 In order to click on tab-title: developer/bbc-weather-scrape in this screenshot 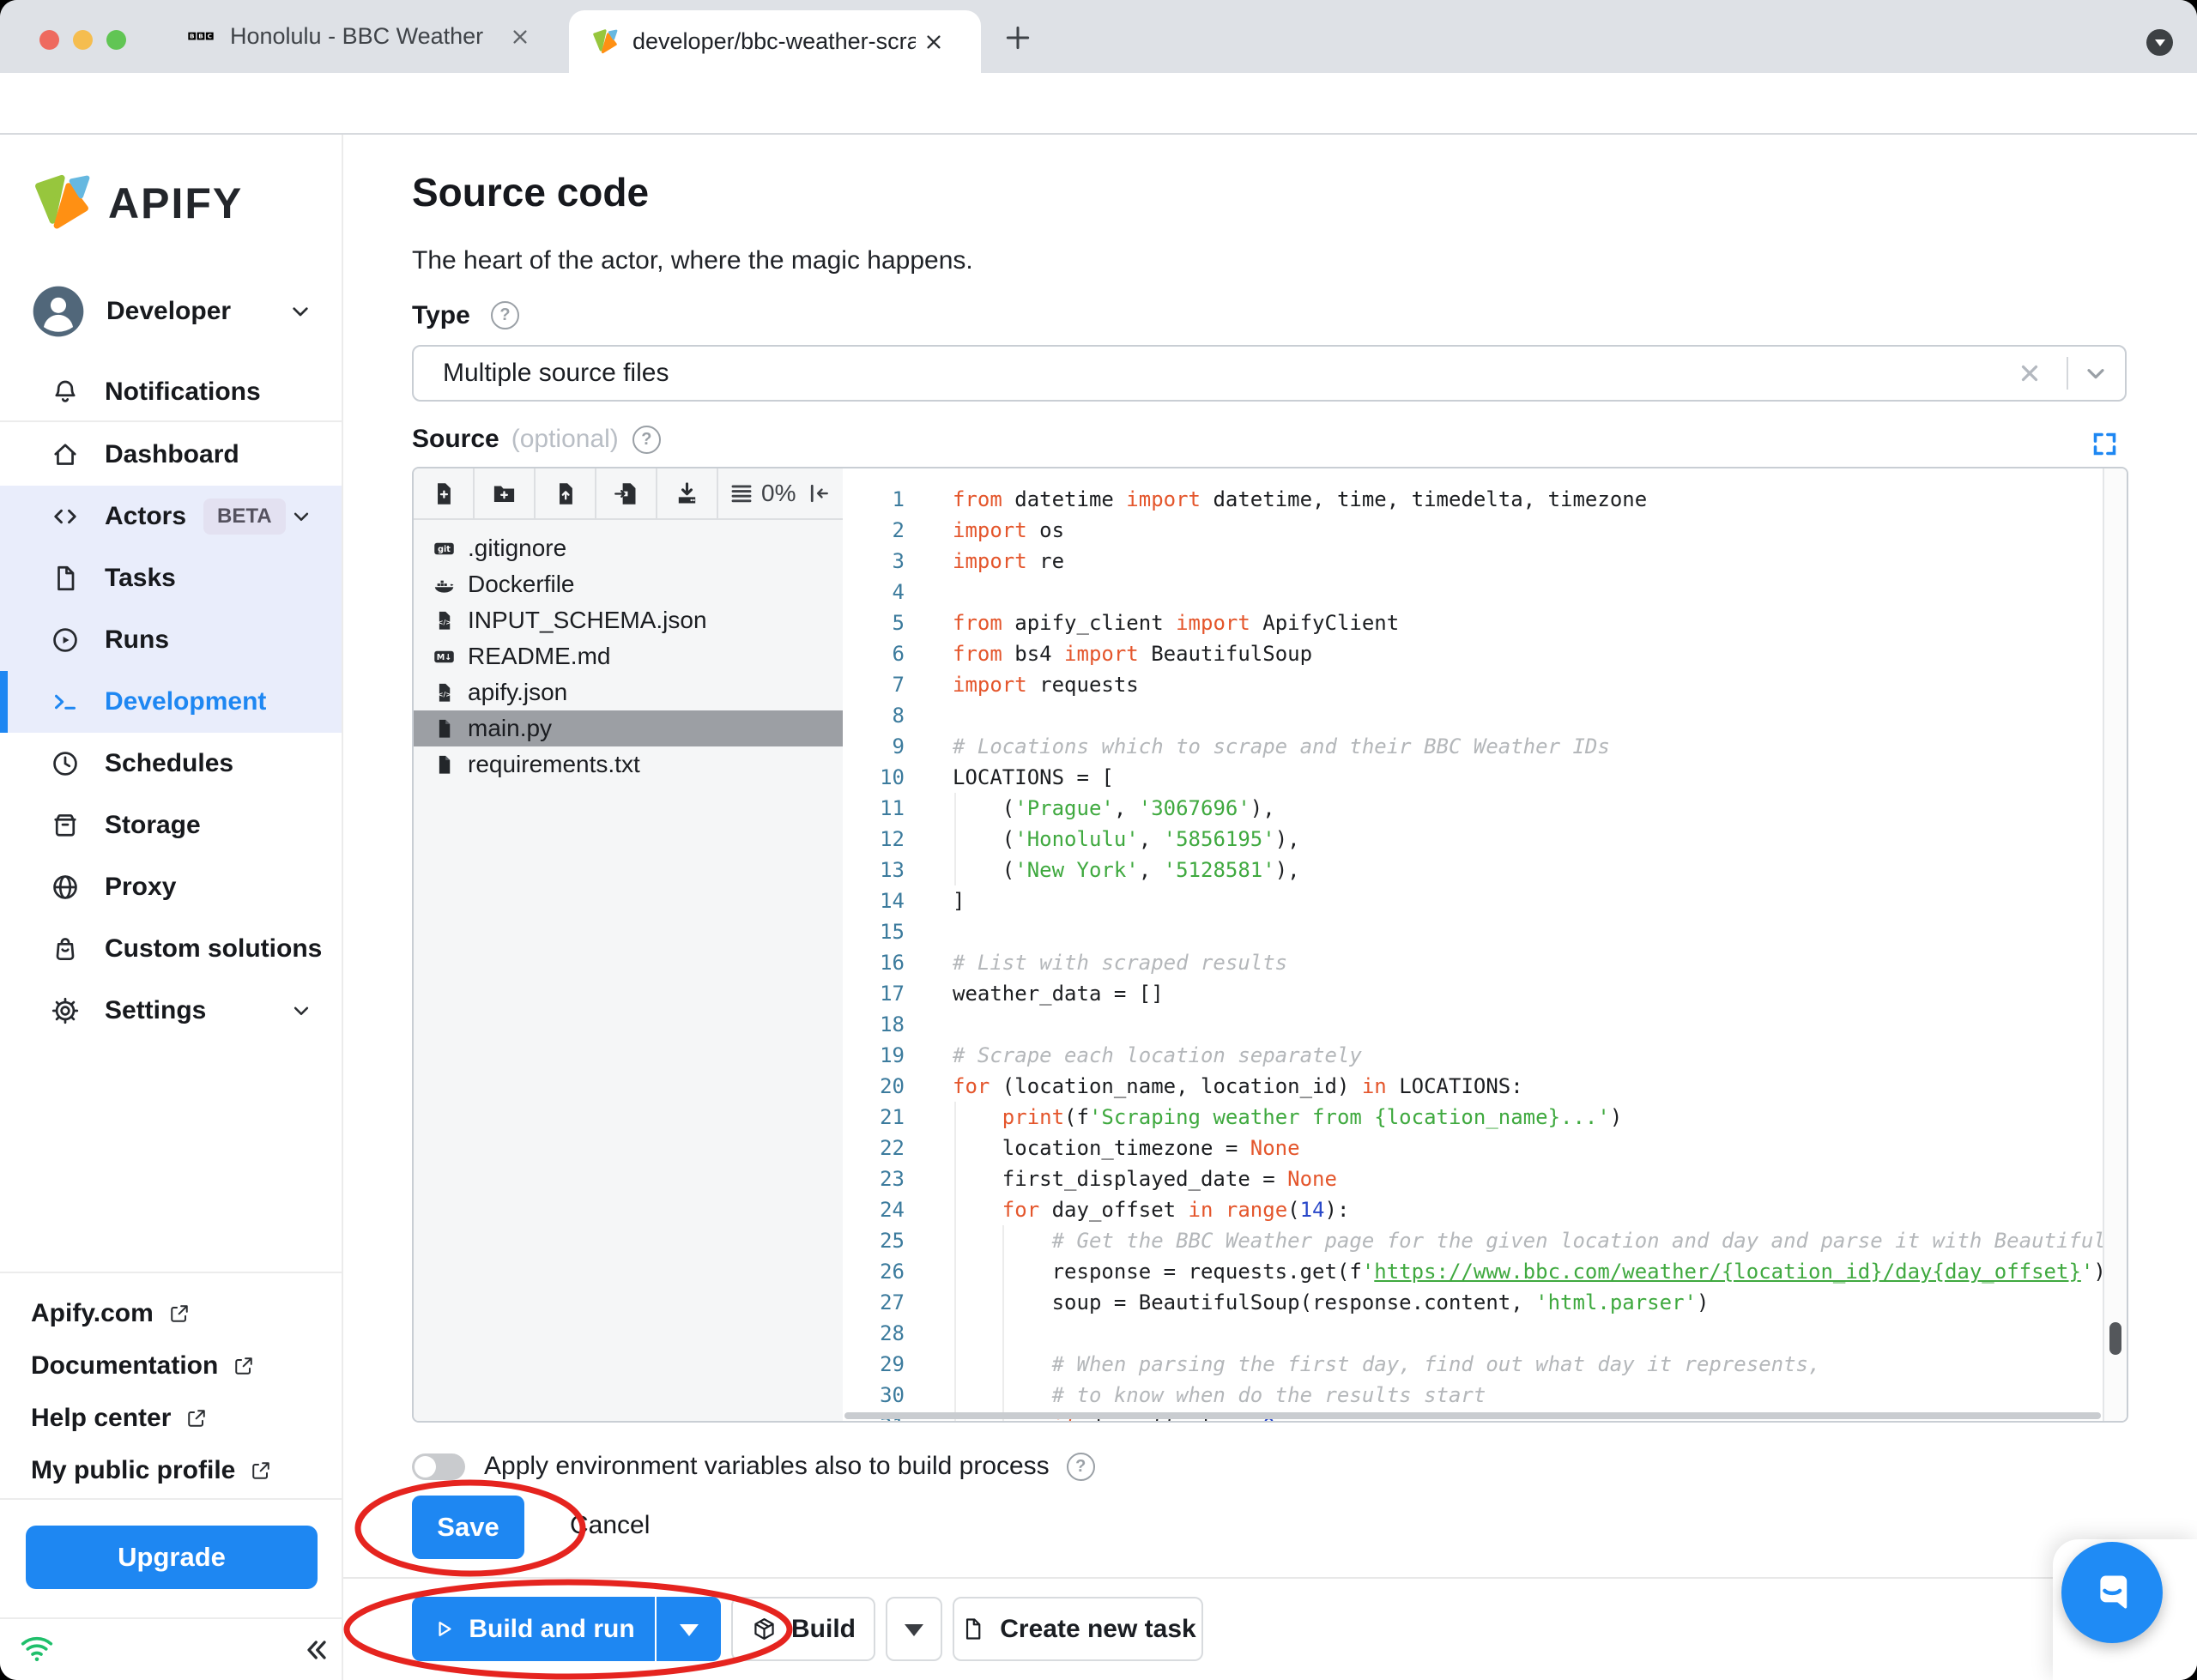, I will do `click(774, 41)`.